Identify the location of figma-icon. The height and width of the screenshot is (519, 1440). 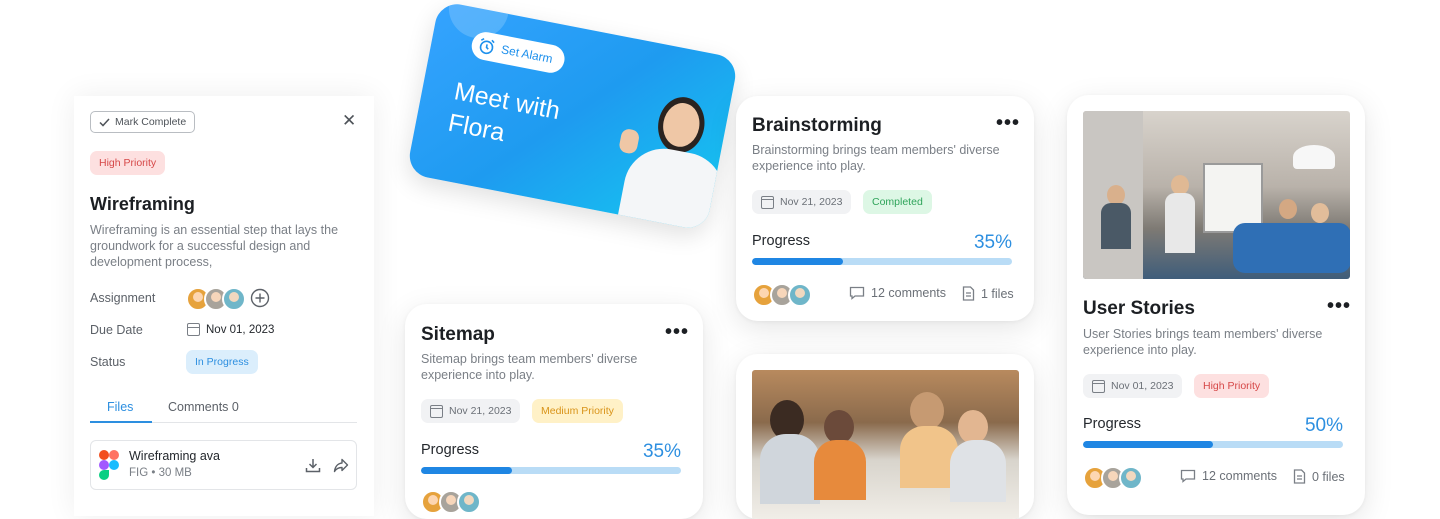
(109, 465).